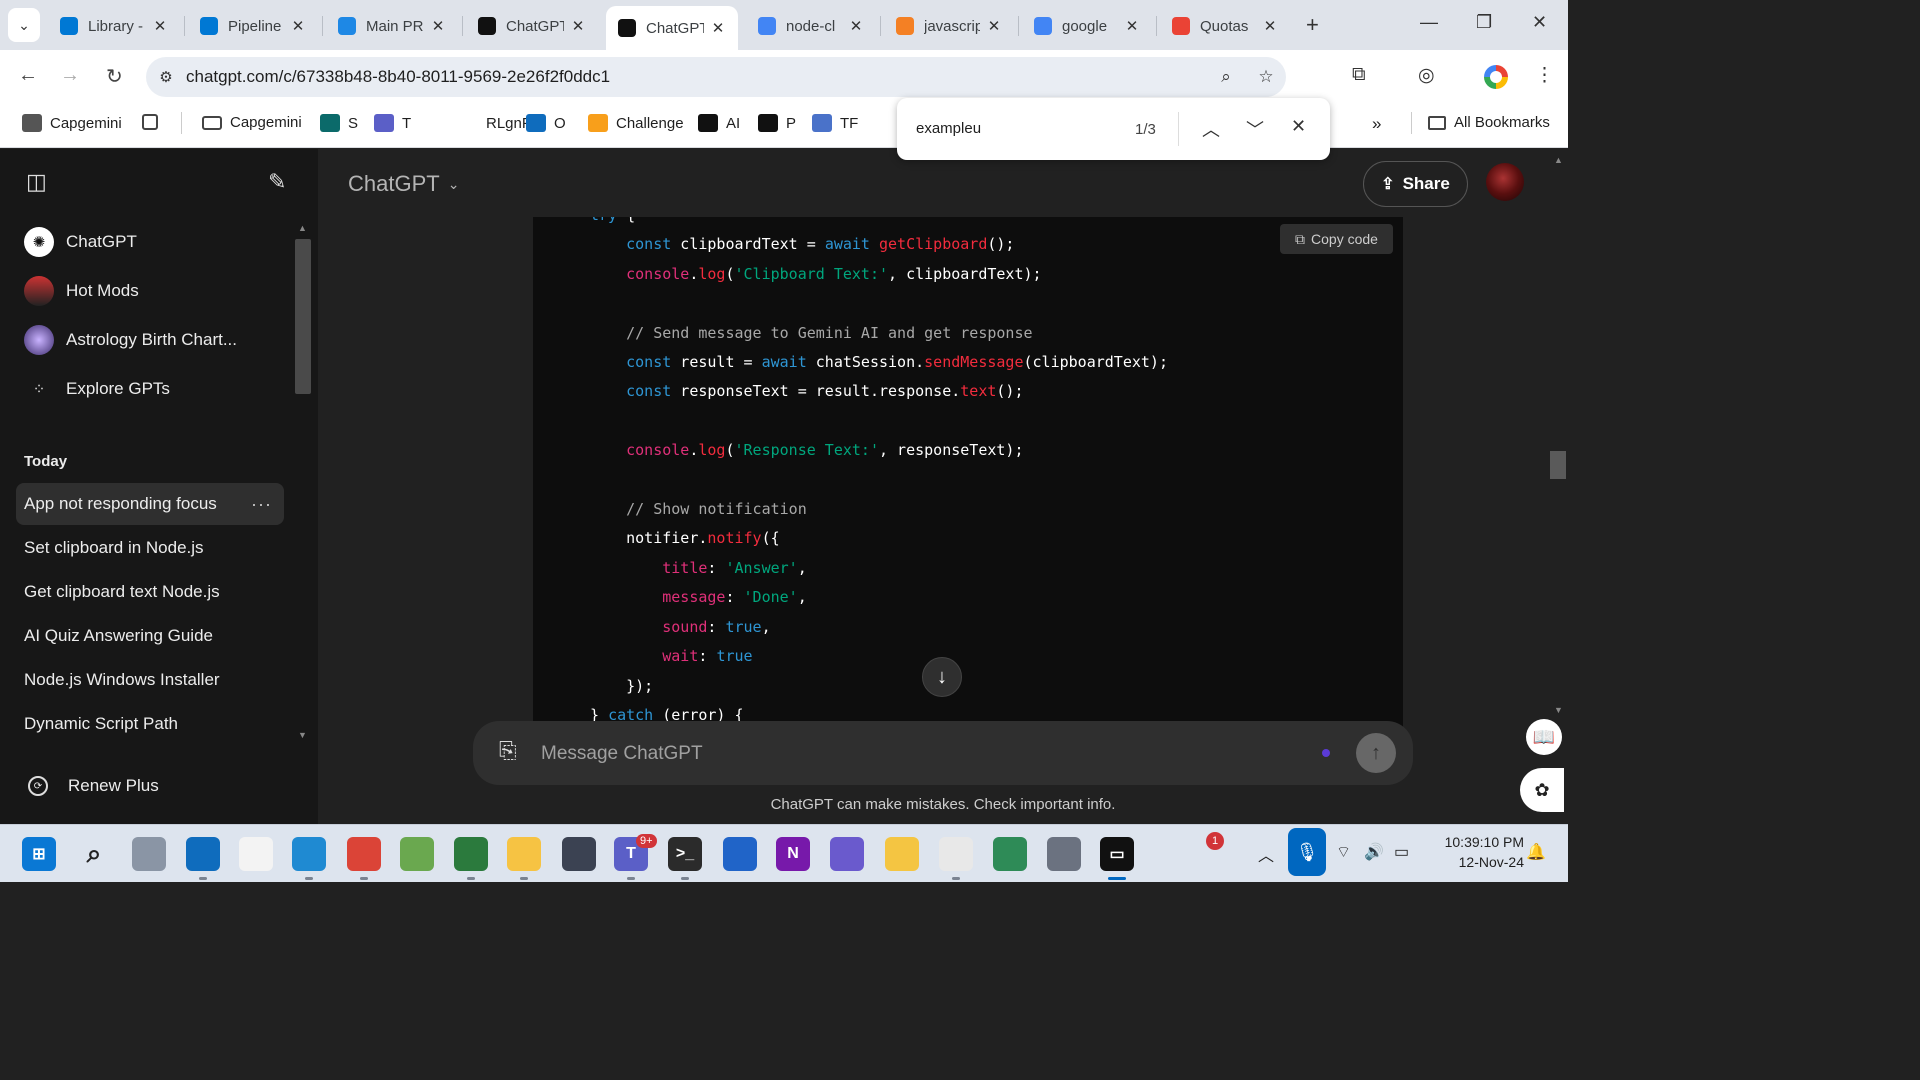 The image size is (1920, 1080). What do you see at coordinates (1312, 25) in the screenshot?
I see `new-tab-button: +` at bounding box center [1312, 25].